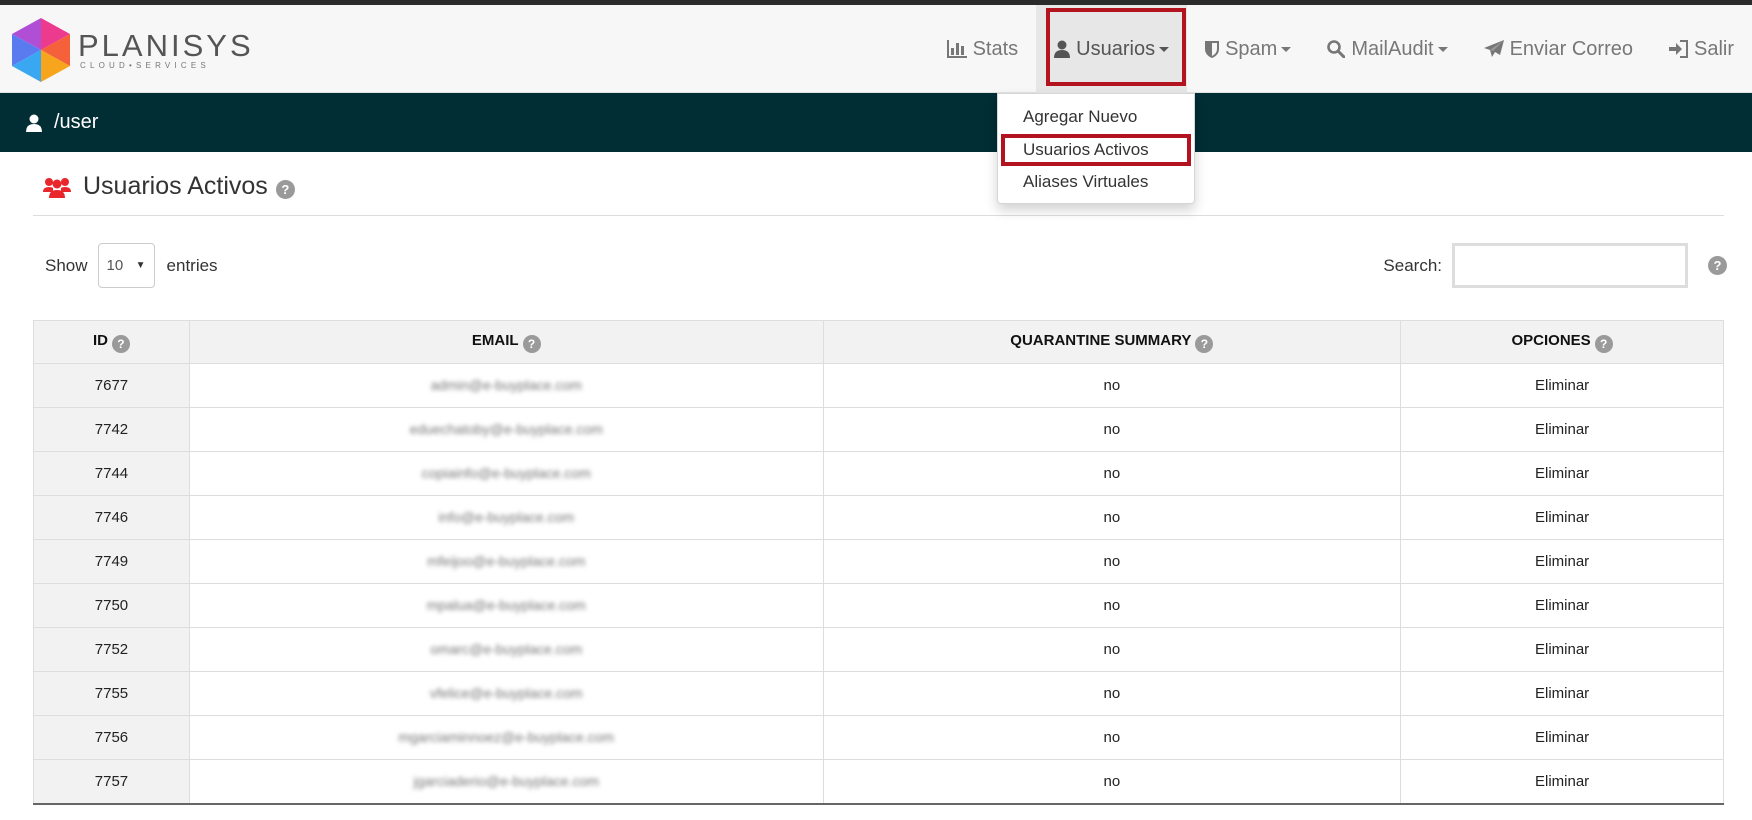  What do you see at coordinates (57, 187) in the screenshot?
I see `users-group-icon` at bounding box center [57, 187].